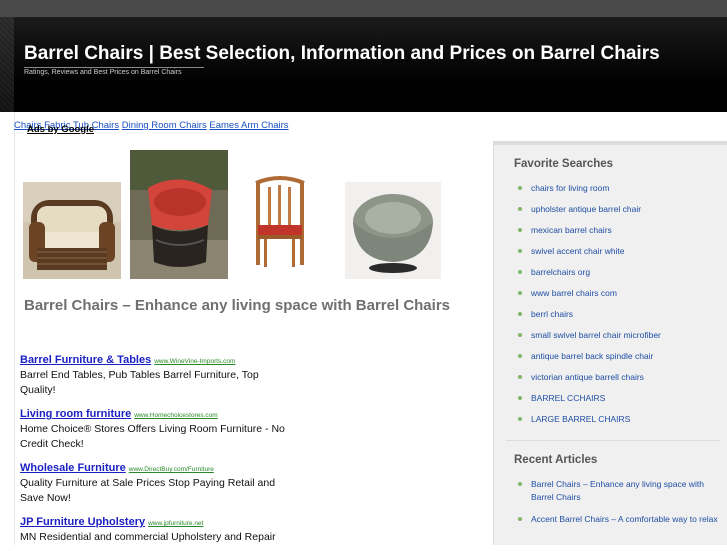  I want to click on favorite-search-link: mexican barrel chairs, so click(617, 234).